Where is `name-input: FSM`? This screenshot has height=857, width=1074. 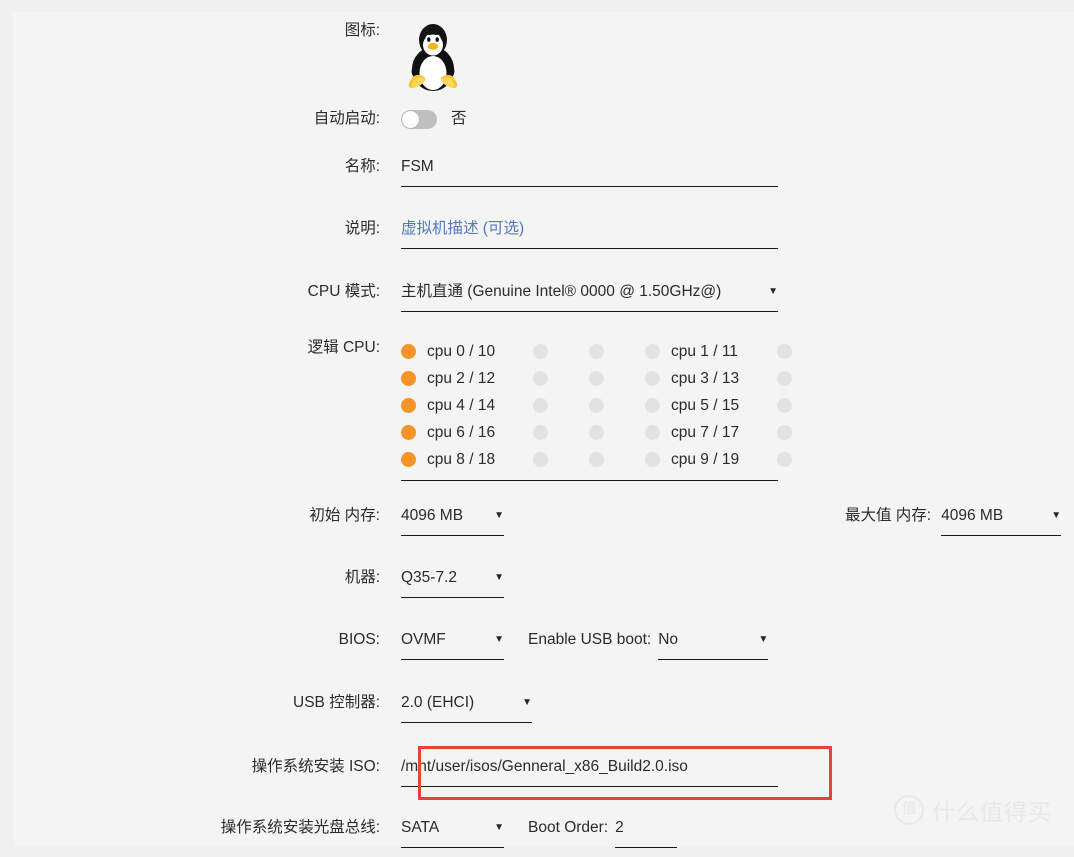
name-input: FSM is located at coordinates (589, 172).